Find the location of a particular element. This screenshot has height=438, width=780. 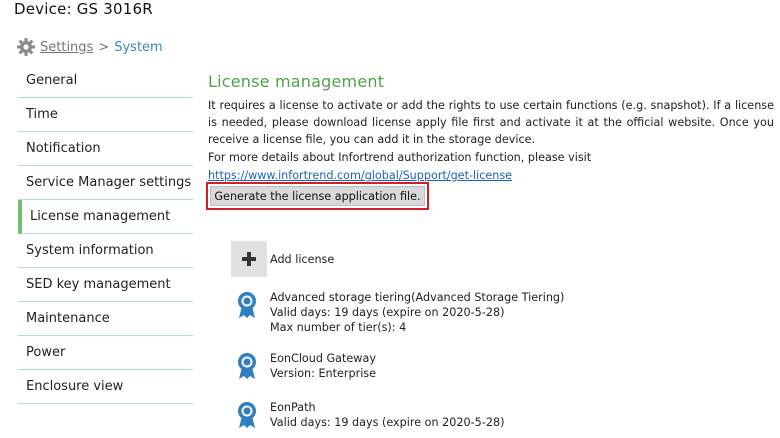

sidebar-item-maintenance: Maintenance is located at coordinates (105, 319).